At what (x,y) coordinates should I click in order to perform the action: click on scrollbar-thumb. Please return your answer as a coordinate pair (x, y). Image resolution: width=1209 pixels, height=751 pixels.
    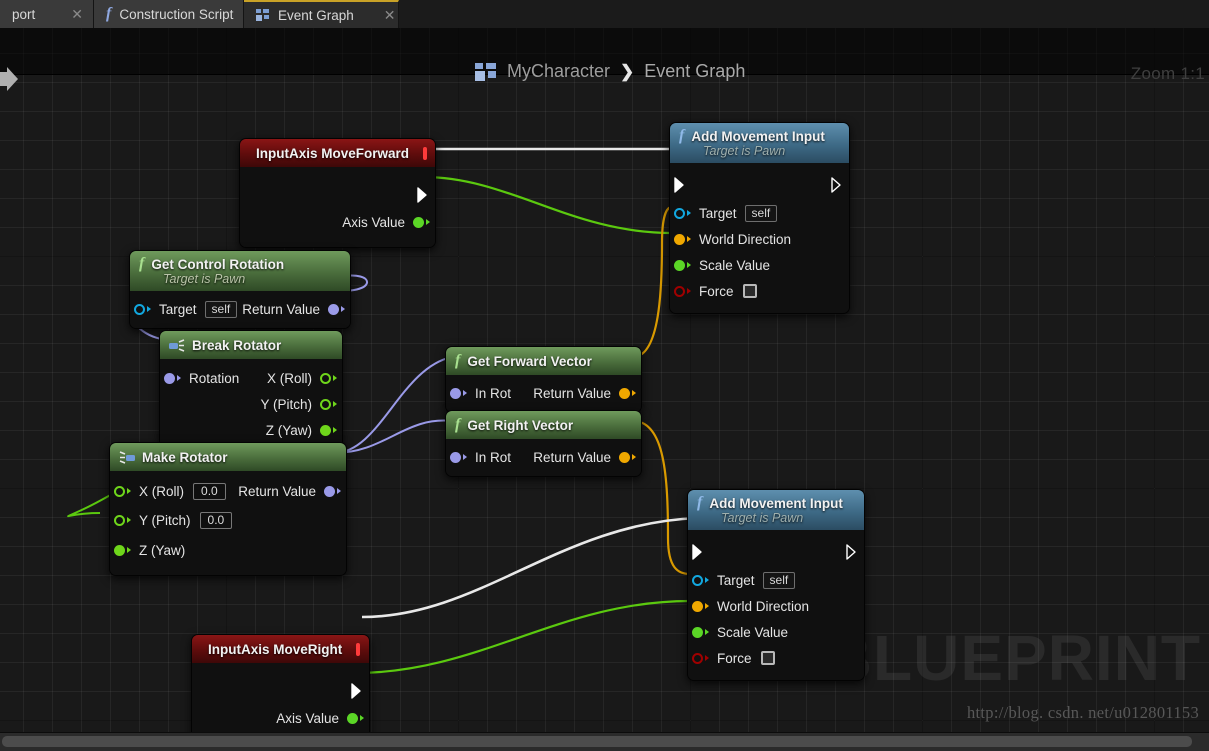
    Looking at the image, I should click on (597, 741).